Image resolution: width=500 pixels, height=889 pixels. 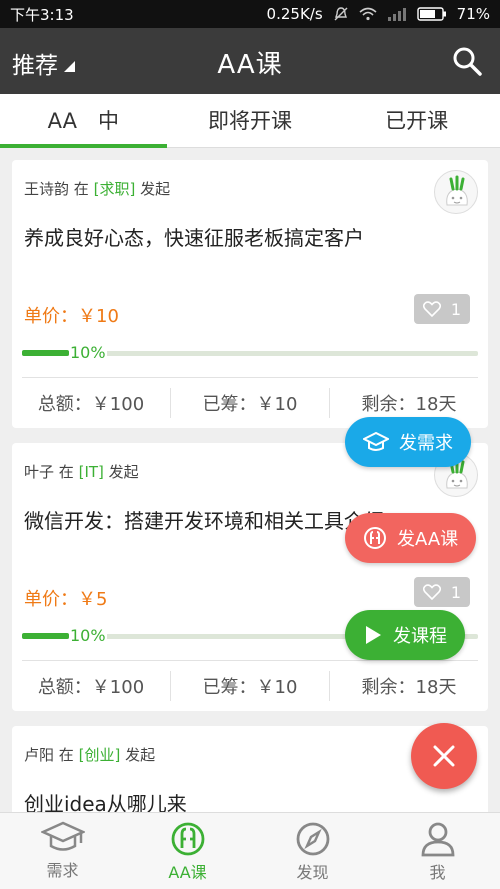 What do you see at coordinates (250, 353) in the screenshot?
I see `funding-progress-bar: 10%` at bounding box center [250, 353].